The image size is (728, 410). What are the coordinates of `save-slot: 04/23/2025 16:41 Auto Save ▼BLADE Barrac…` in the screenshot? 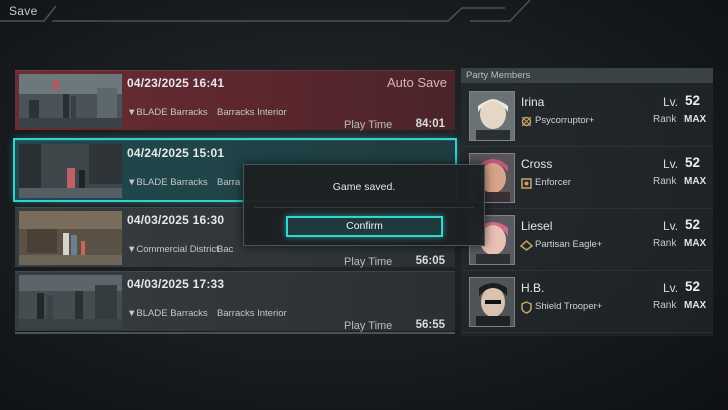 It's located at (235, 100).